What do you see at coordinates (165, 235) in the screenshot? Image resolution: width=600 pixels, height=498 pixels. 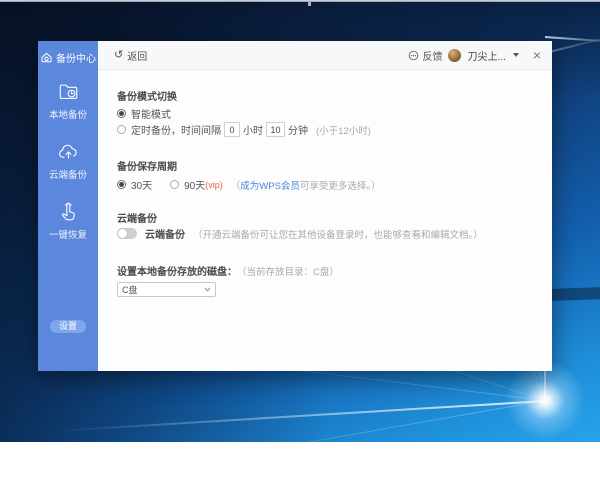 I see `cloud-backup-toggle-label: 云端备份` at bounding box center [165, 235].